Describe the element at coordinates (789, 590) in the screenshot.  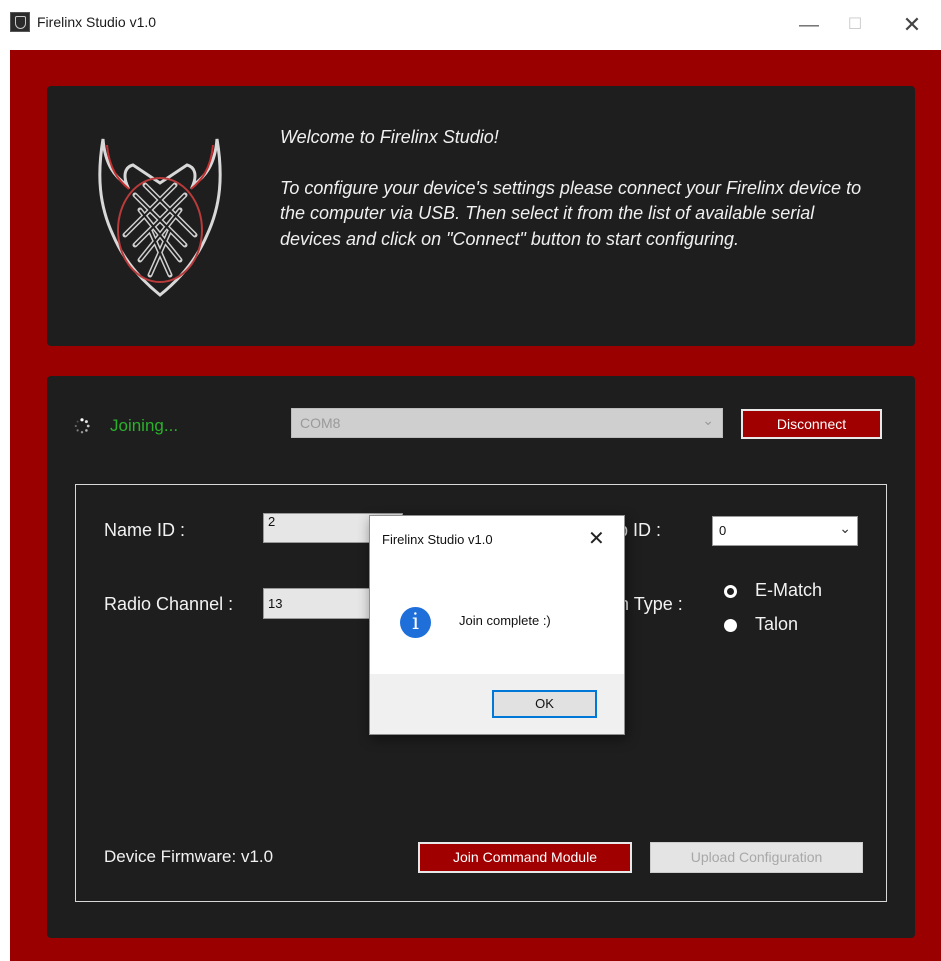
I see `radio-label: E-Match` at that location.